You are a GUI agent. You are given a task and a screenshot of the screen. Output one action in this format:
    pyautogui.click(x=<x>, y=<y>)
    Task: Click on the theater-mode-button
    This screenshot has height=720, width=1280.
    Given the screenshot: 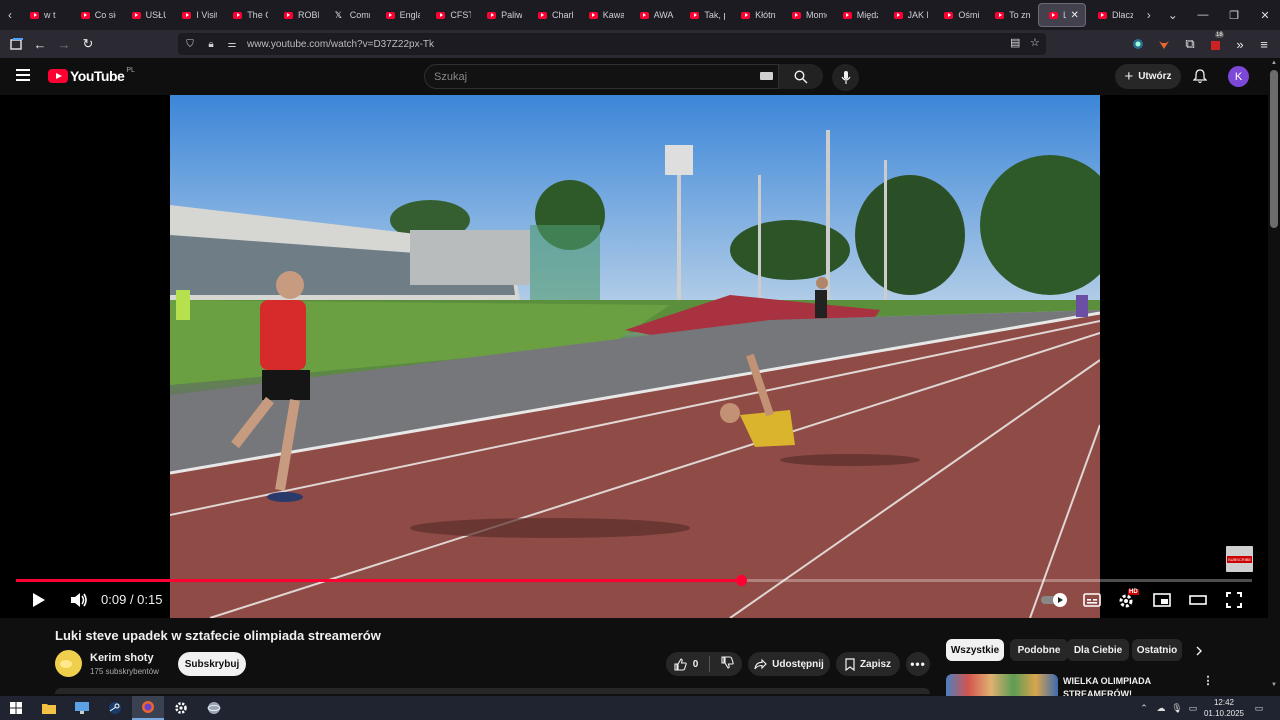 What is the action you would take?
    pyautogui.click(x=1198, y=600)
    